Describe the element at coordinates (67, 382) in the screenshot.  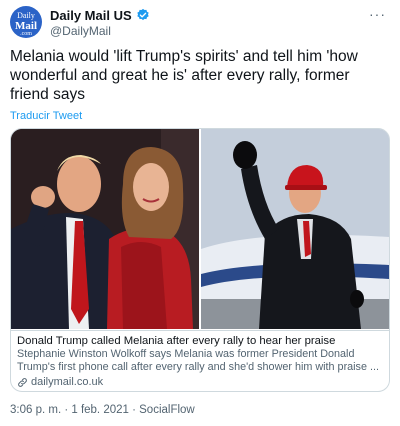
I see `card-domain-text: dailymail.co.uk` at that location.